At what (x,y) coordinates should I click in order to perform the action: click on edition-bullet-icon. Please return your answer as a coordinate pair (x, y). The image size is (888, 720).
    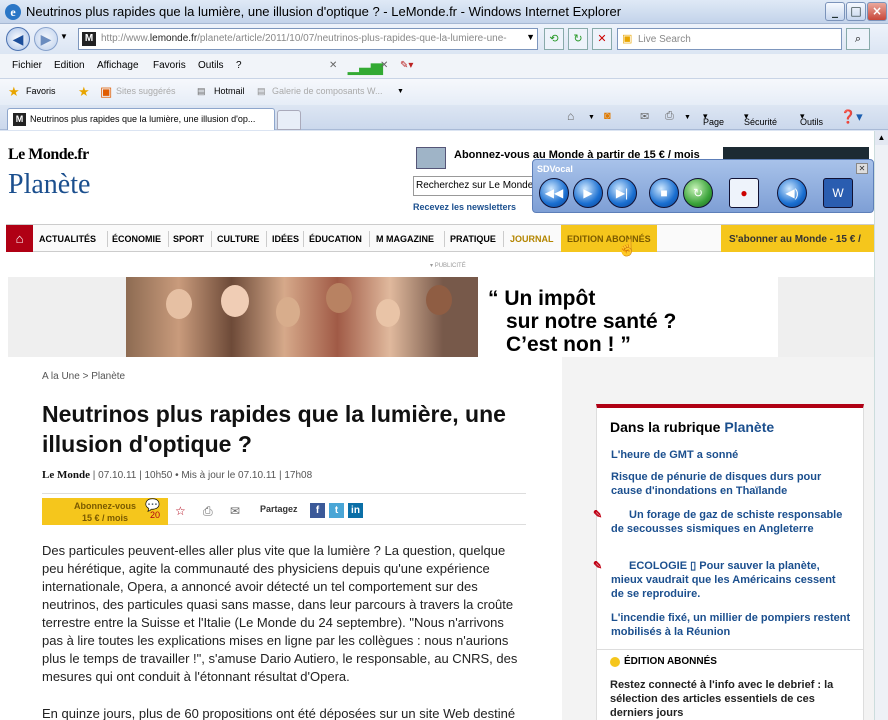
    Looking at the image, I should click on (615, 662).